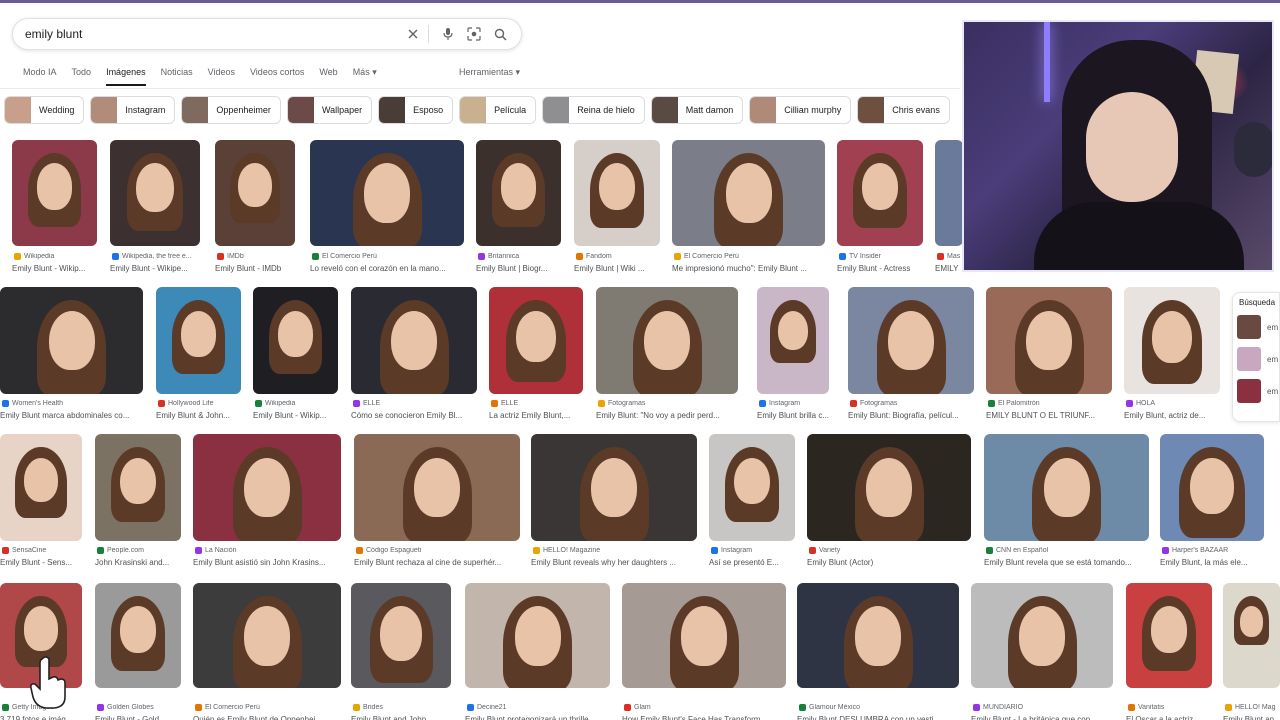  Describe the element at coordinates (880, 212) in the screenshot. I see `image-result: TV Insider Emily Blunt - Actress` at that location.